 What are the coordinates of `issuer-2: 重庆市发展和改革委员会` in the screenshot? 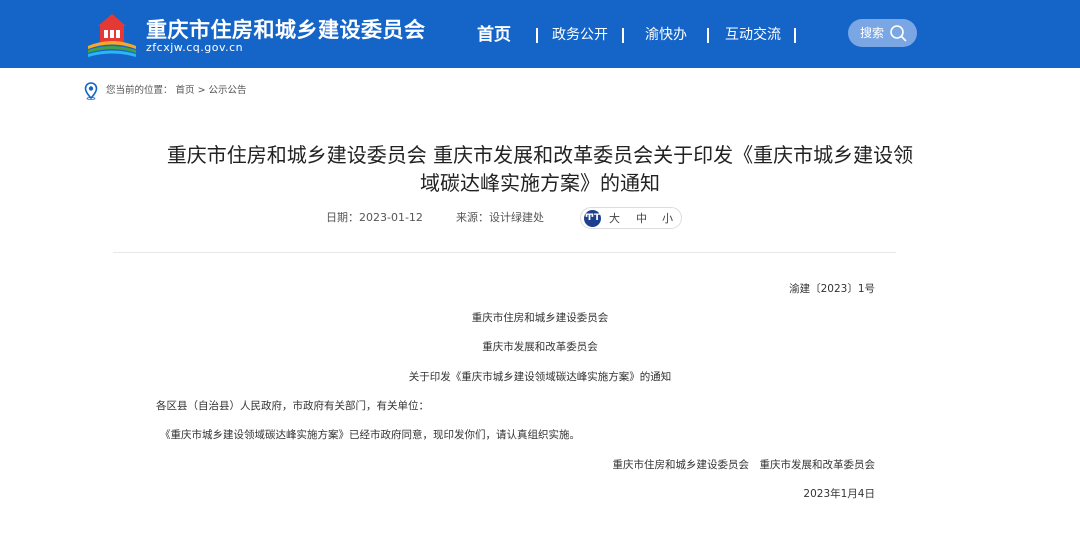 It's located at (540, 347).